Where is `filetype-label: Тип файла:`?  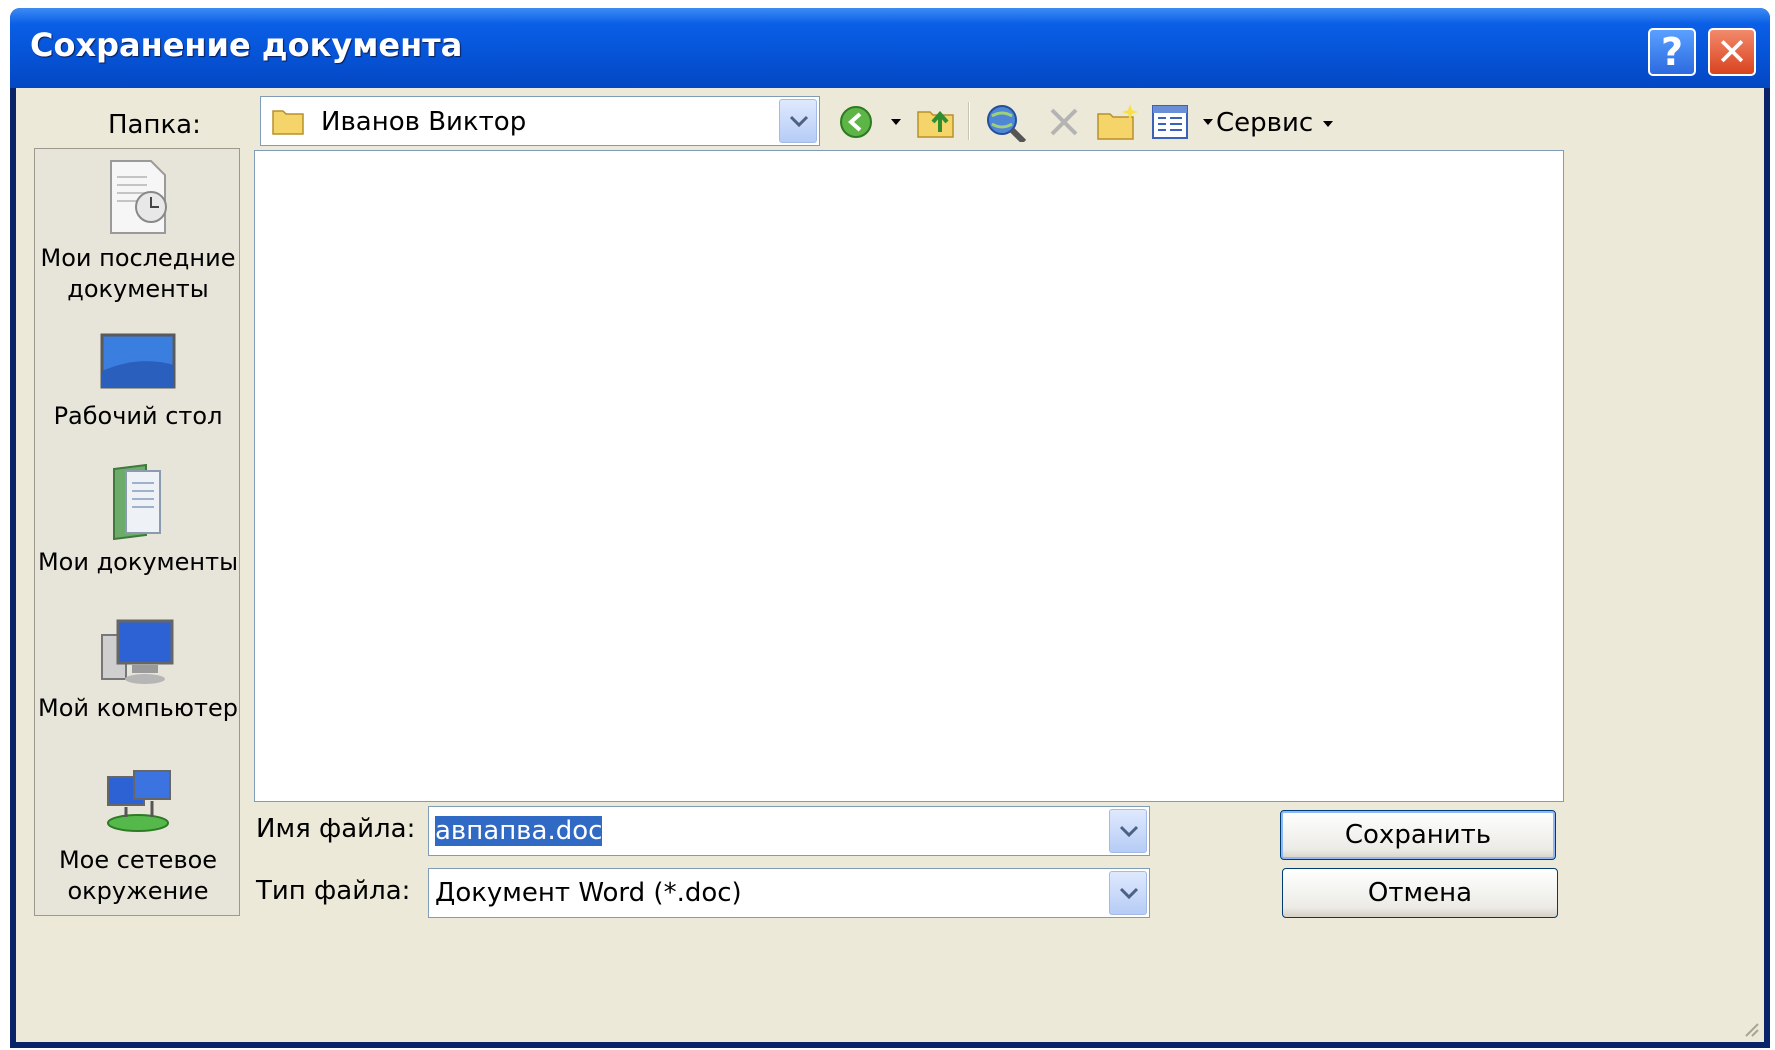 filetype-label: Тип файла: is located at coordinates (333, 891).